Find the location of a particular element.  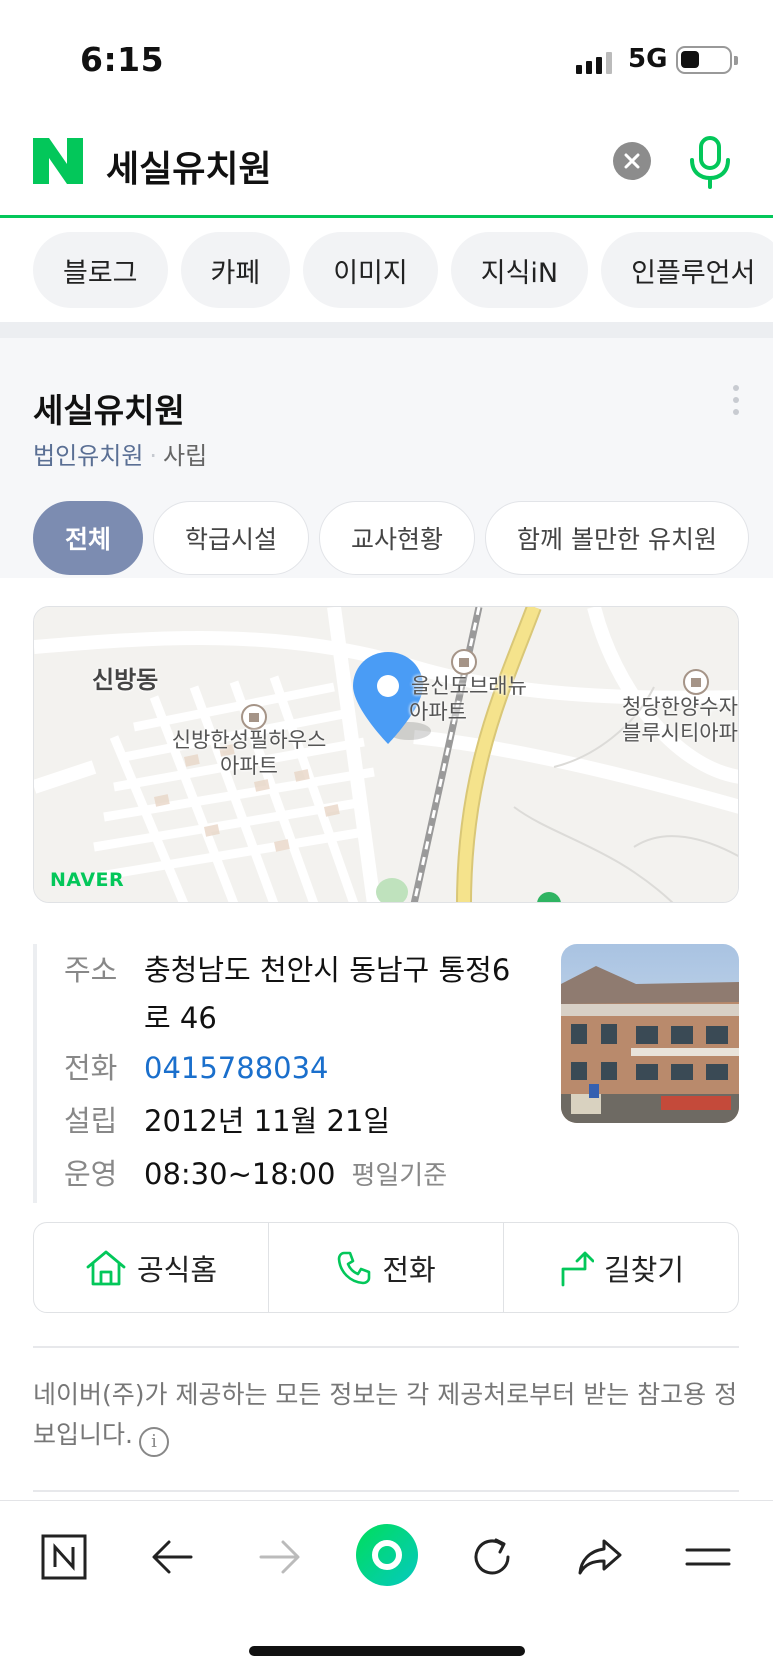

phone-link: 0415788034 is located at coordinates (236, 1068).